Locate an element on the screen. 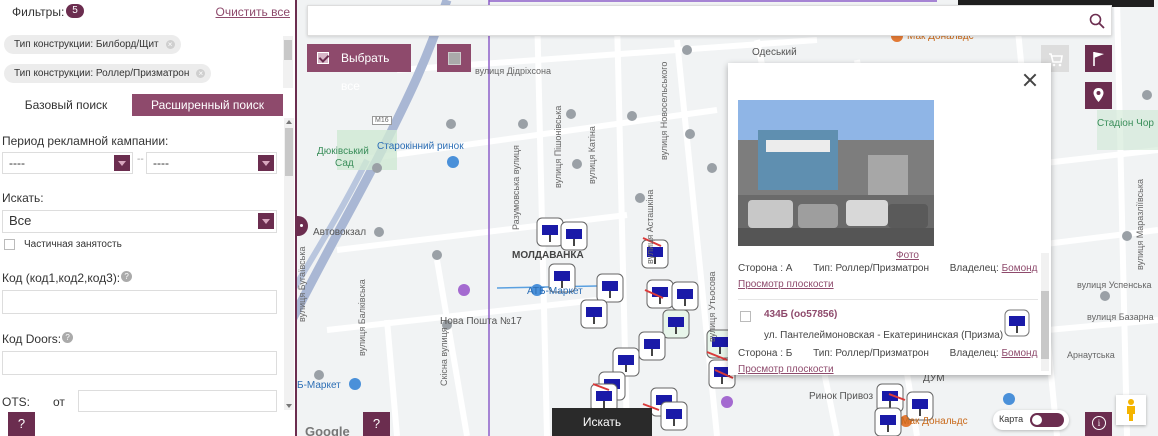 The width and height of the screenshot is (1158, 436). close-icon is located at coordinates (1030, 80).